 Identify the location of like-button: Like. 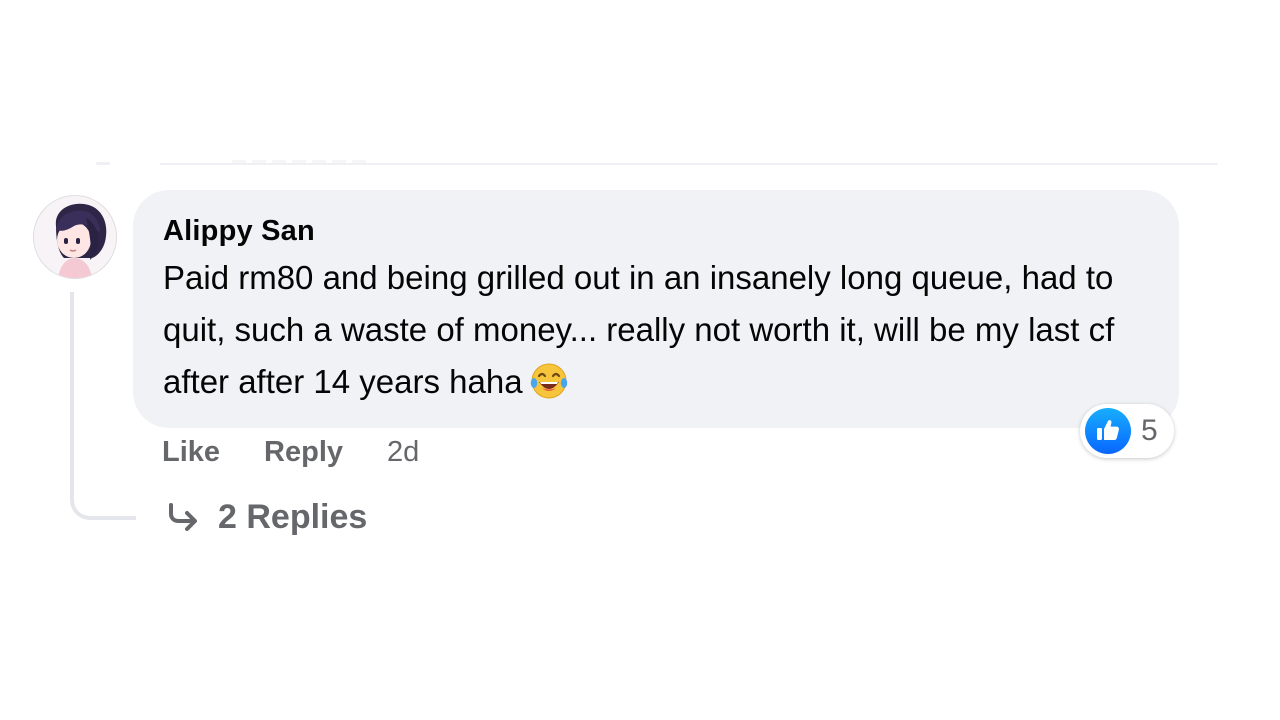
(191, 452).